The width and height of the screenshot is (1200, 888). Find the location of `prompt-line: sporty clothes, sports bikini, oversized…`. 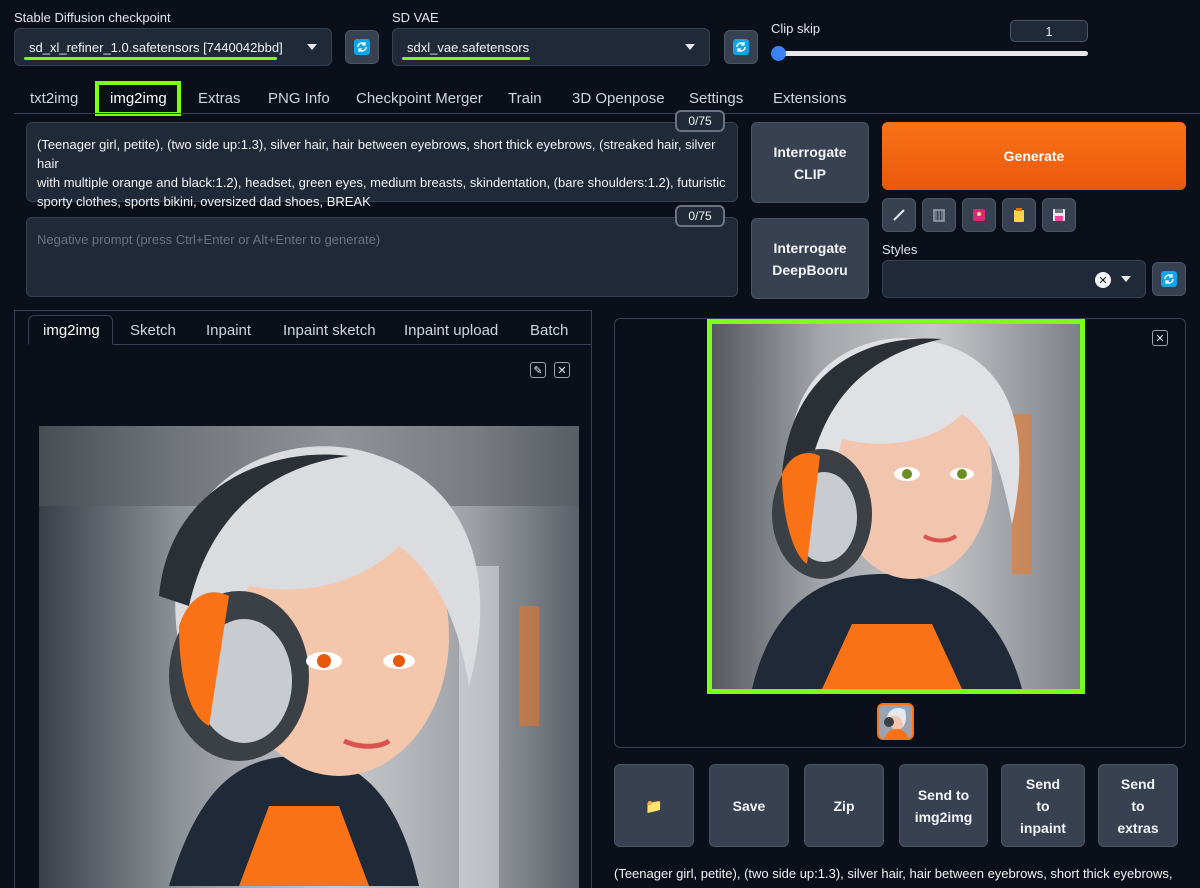

prompt-line: sporty clothes, sports bikini, oversized… is located at coordinates (204, 201).